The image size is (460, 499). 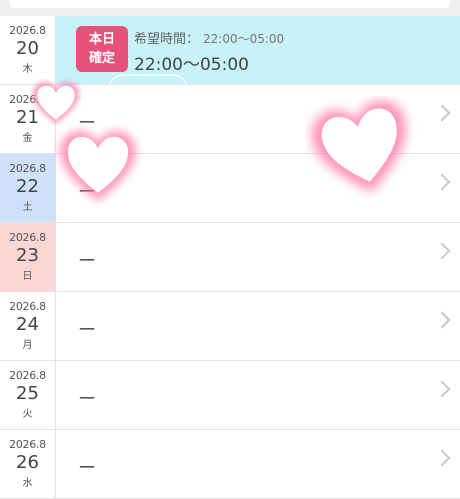 I want to click on badge-line-today: 本日, so click(x=101, y=39).